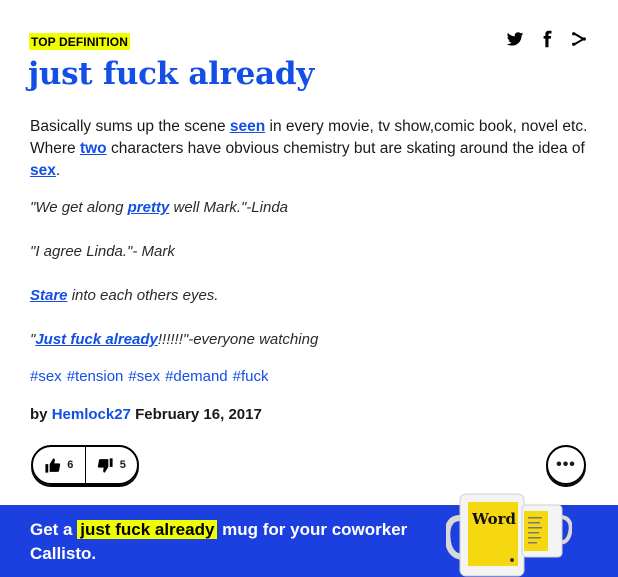 The image size is (618, 577). Describe the element at coordinates (247, 126) in the screenshot. I see `link-seen: seen` at that location.